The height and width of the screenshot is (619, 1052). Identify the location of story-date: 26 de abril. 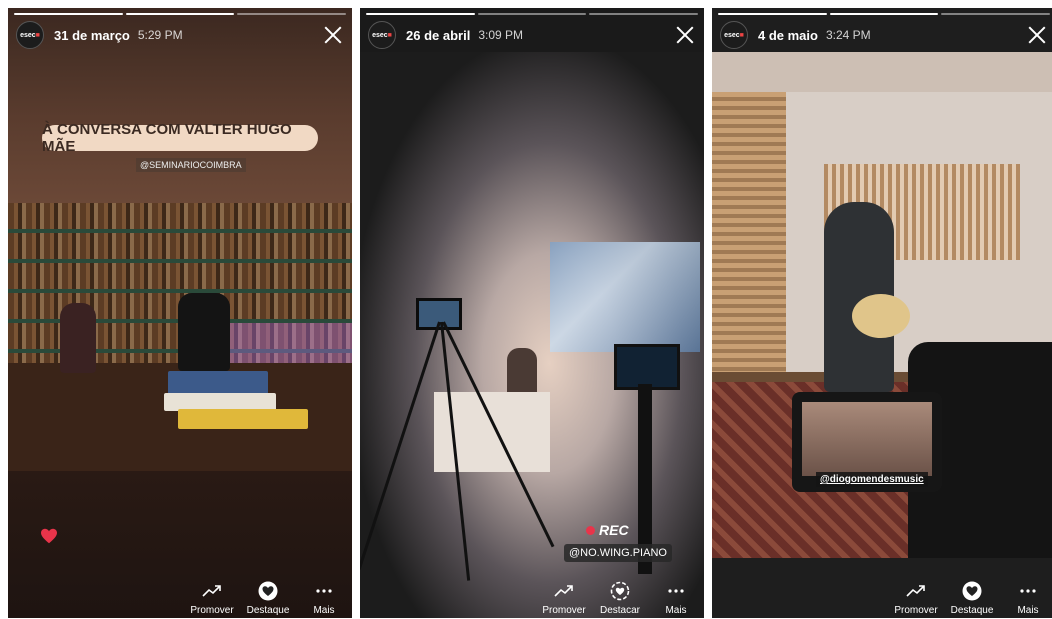
(438, 35).